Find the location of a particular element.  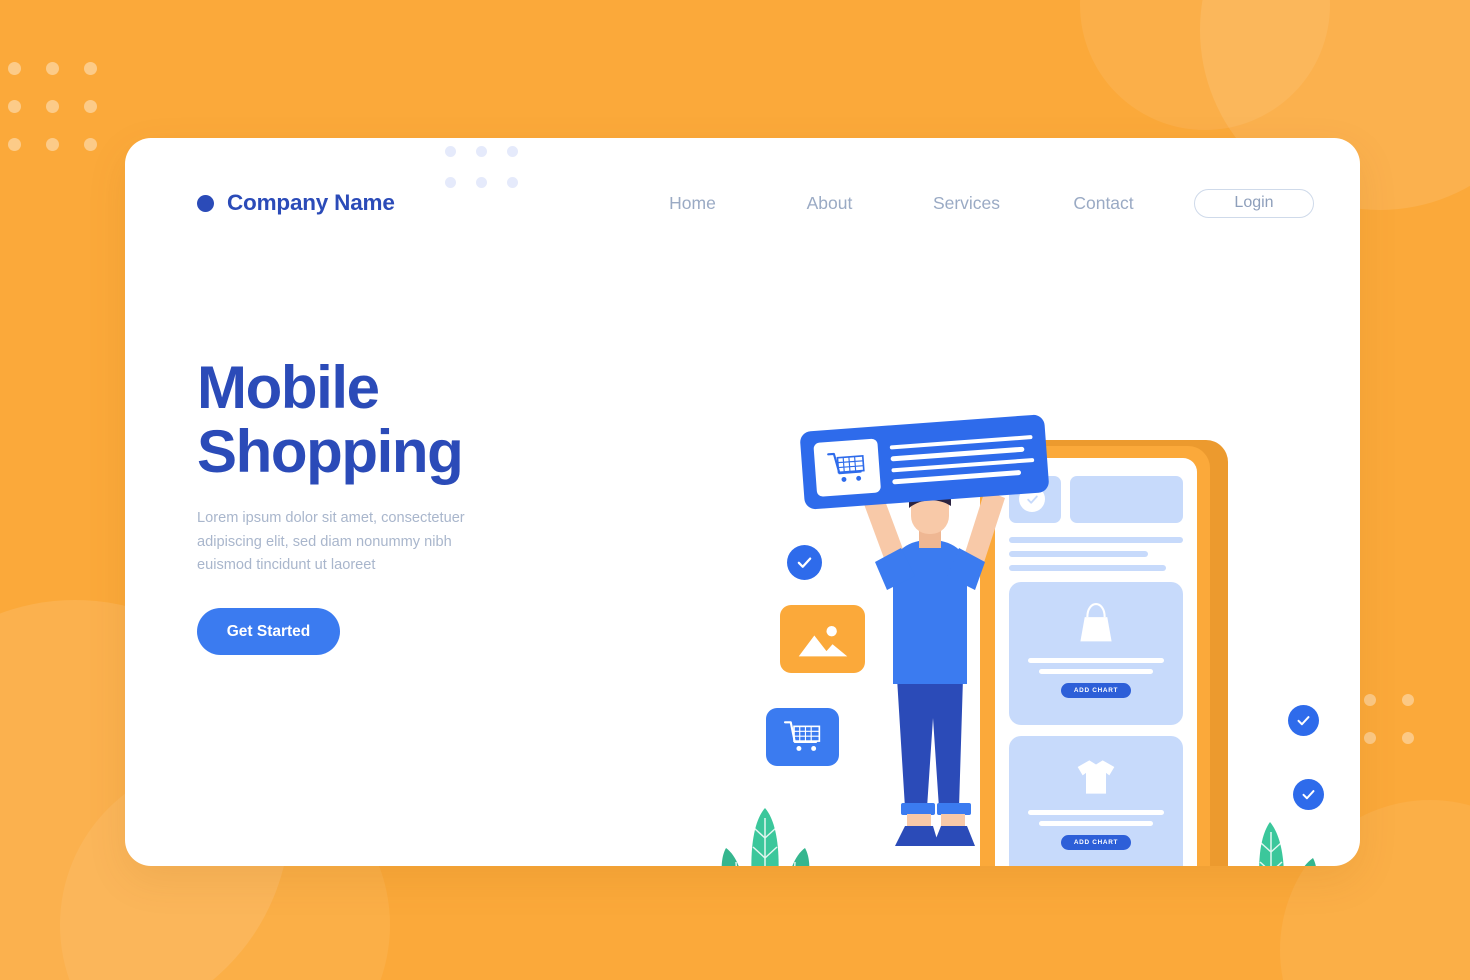

page-title: Mobile Shopping is located at coordinates (367, 419).